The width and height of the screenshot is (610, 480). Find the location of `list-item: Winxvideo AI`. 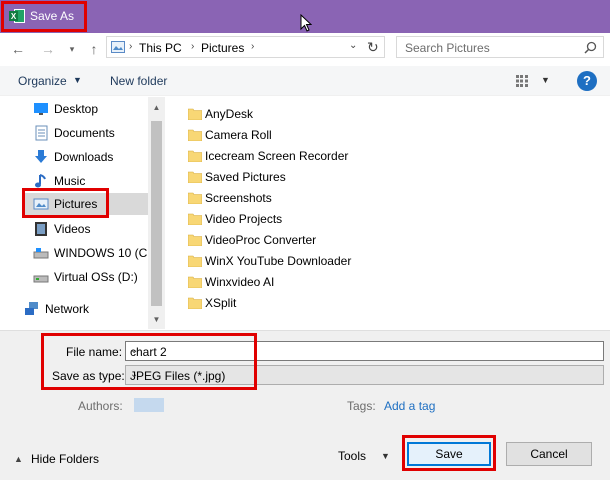

list-item: Winxvideo AI is located at coordinates (338, 282).